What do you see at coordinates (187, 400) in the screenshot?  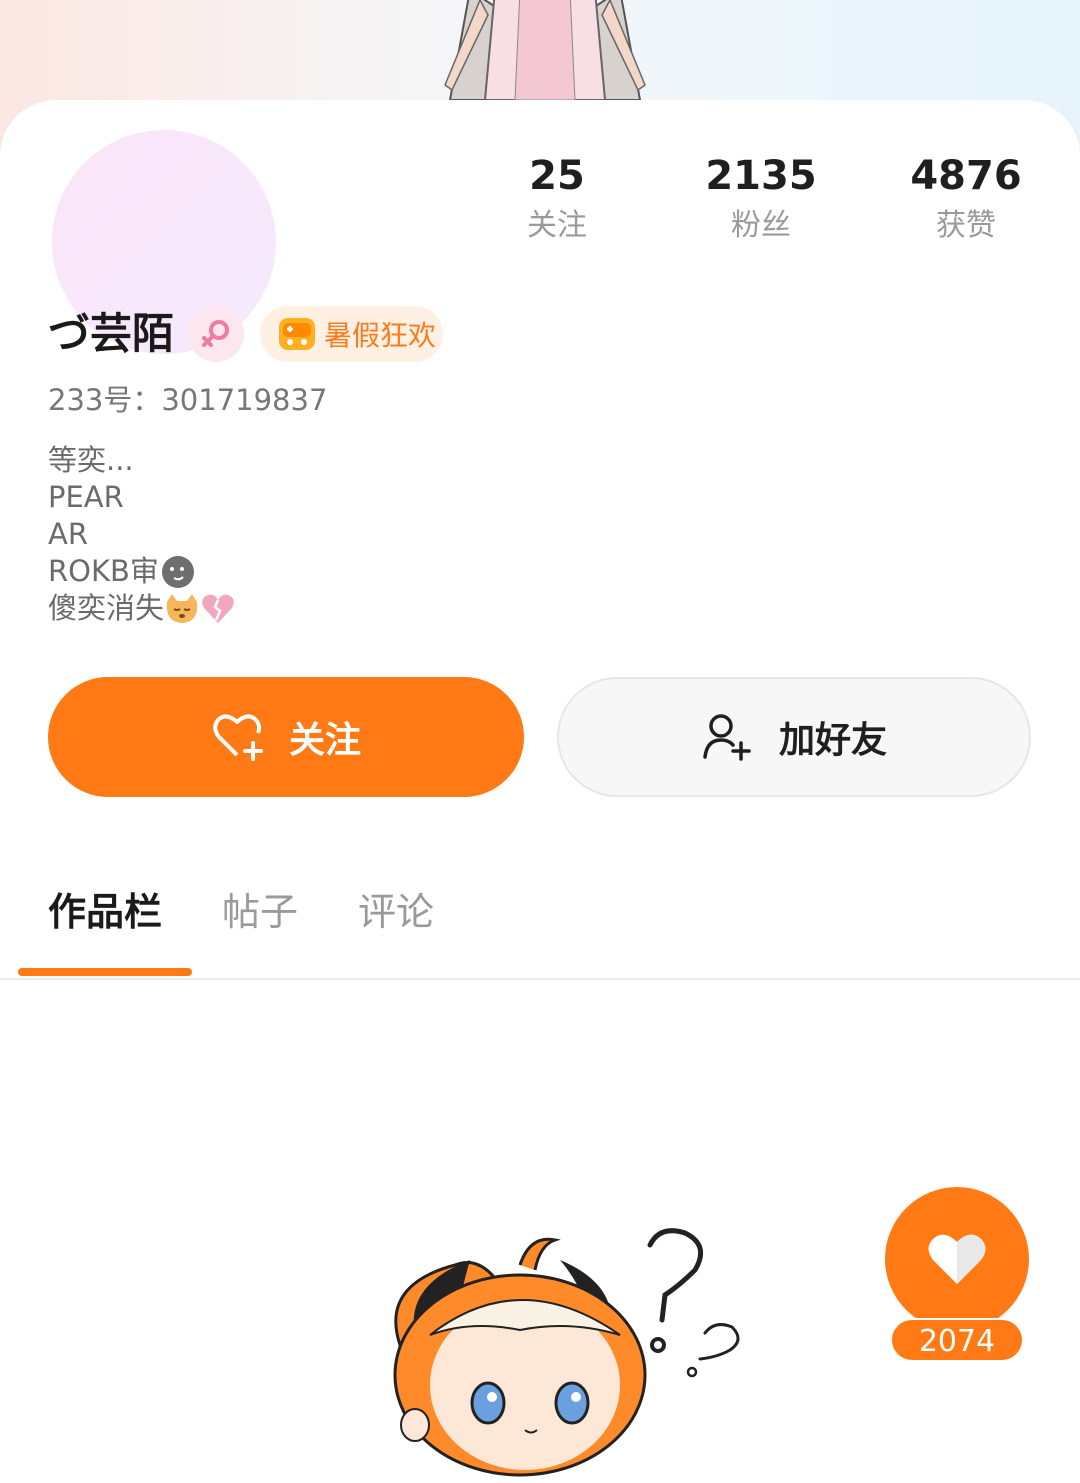 I see `user-id: 233号：301719837` at bounding box center [187, 400].